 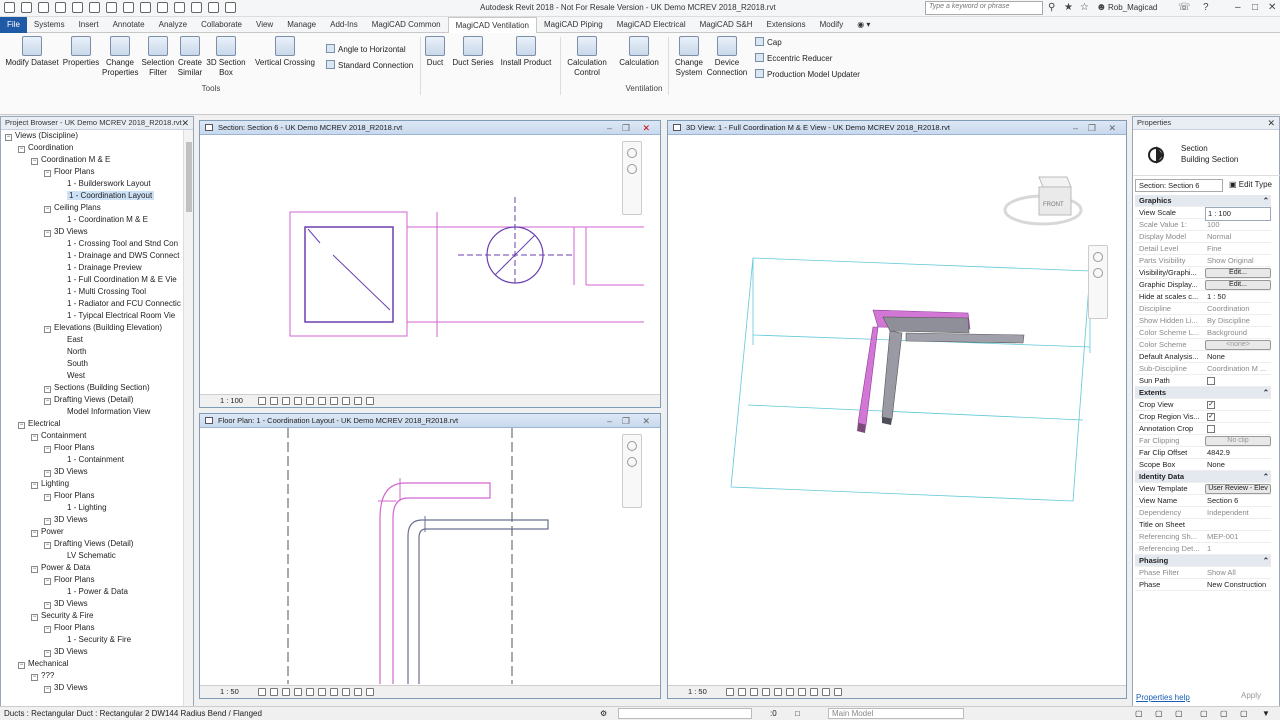 I want to click on angle-to-horizontal-button: Angle to Horizontal, so click(x=366, y=49).